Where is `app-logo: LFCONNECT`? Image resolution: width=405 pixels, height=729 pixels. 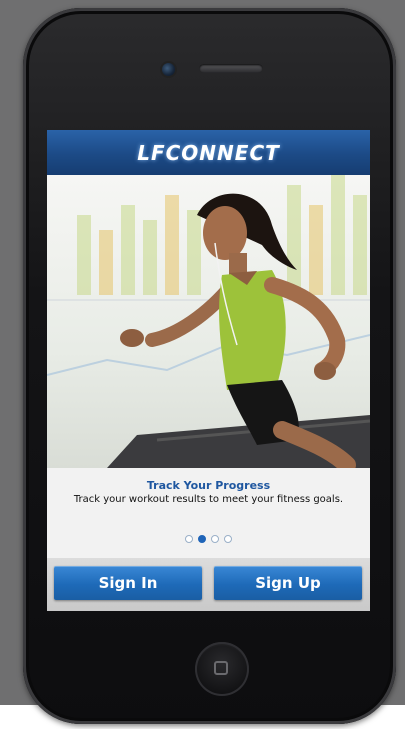
app-logo: LFCONNECT is located at coordinates (208, 152).